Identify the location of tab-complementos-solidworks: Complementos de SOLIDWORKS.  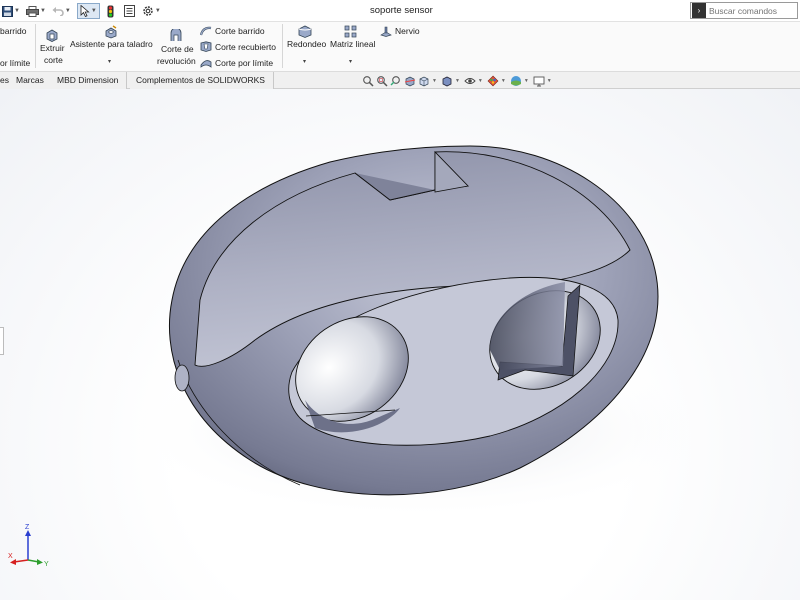
(202, 80).